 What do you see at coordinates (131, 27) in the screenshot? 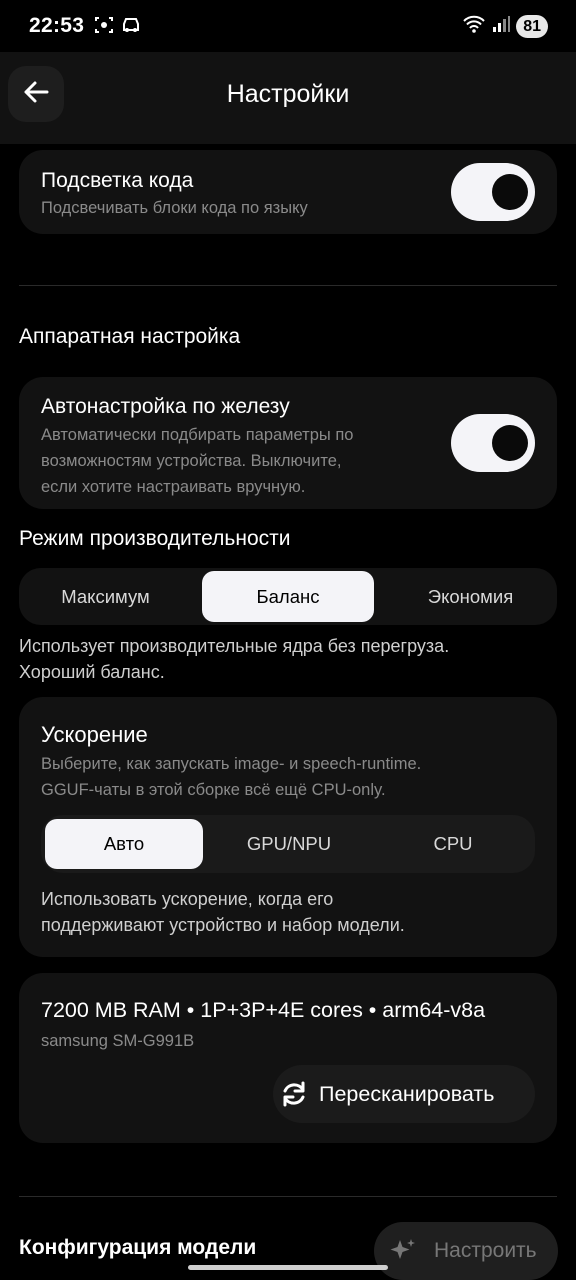
I see `car-icon` at bounding box center [131, 27].